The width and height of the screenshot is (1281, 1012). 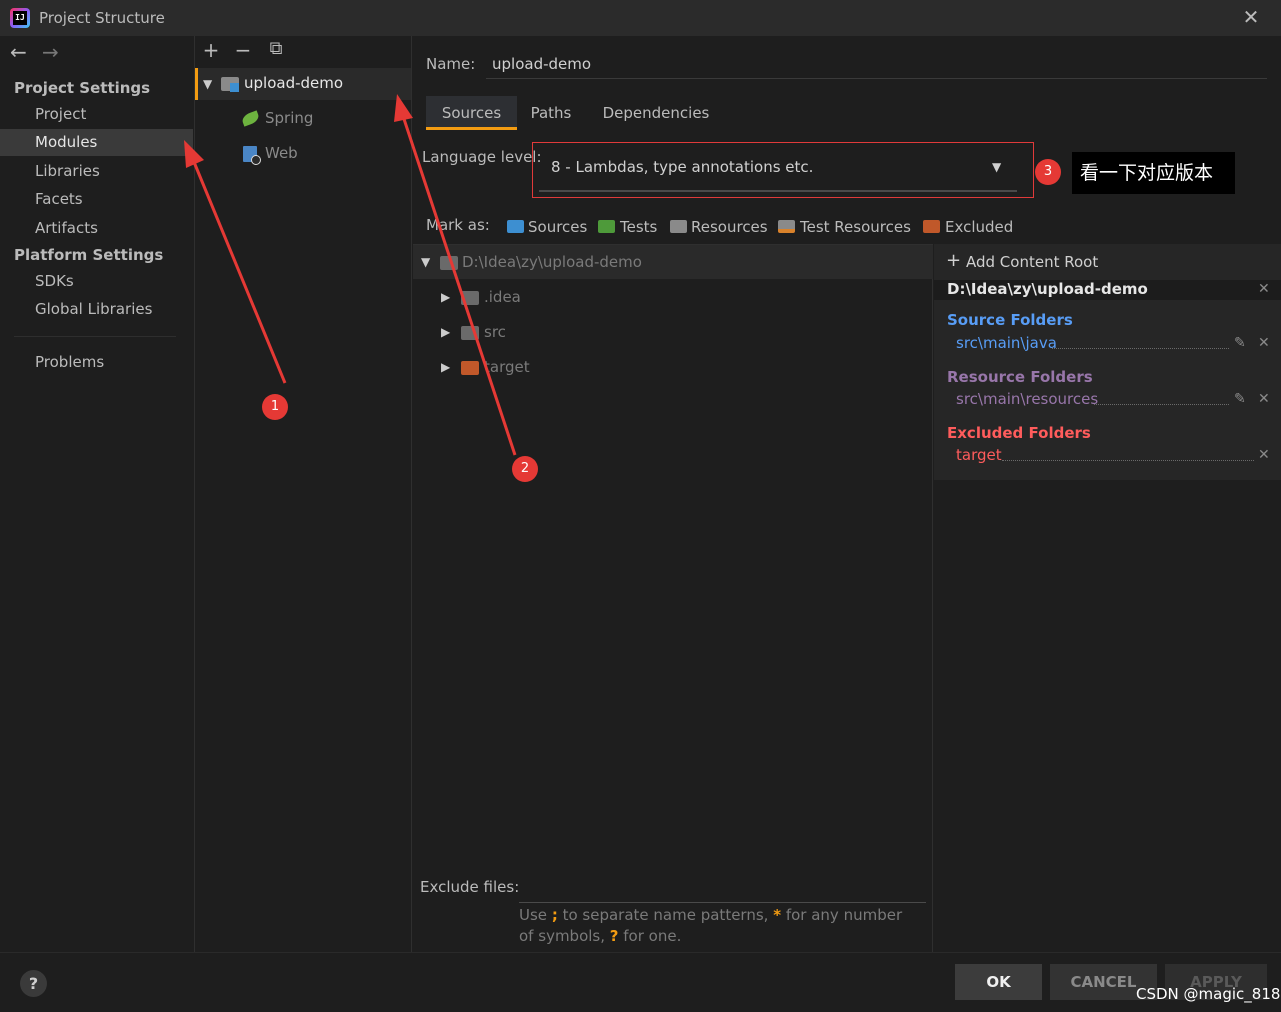 What do you see at coordinates (1264, 289) in the screenshot?
I see `remove-root-icon: ✕` at bounding box center [1264, 289].